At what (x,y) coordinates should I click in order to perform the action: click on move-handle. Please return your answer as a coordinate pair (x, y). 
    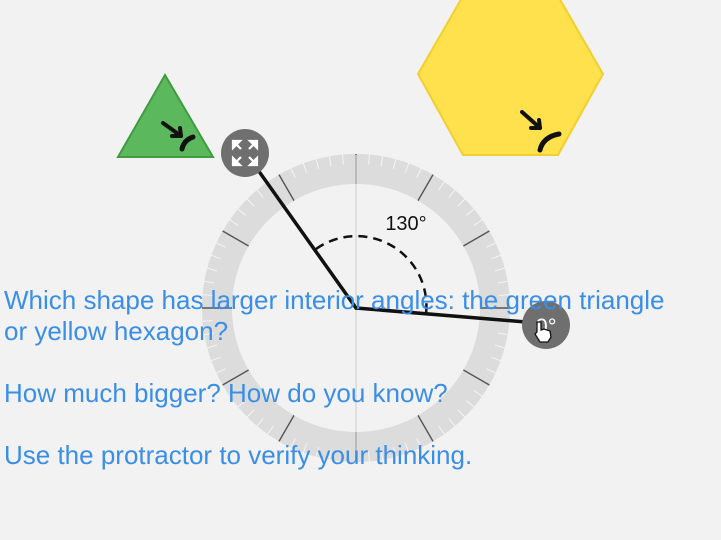
    Looking at the image, I should click on (245, 153).